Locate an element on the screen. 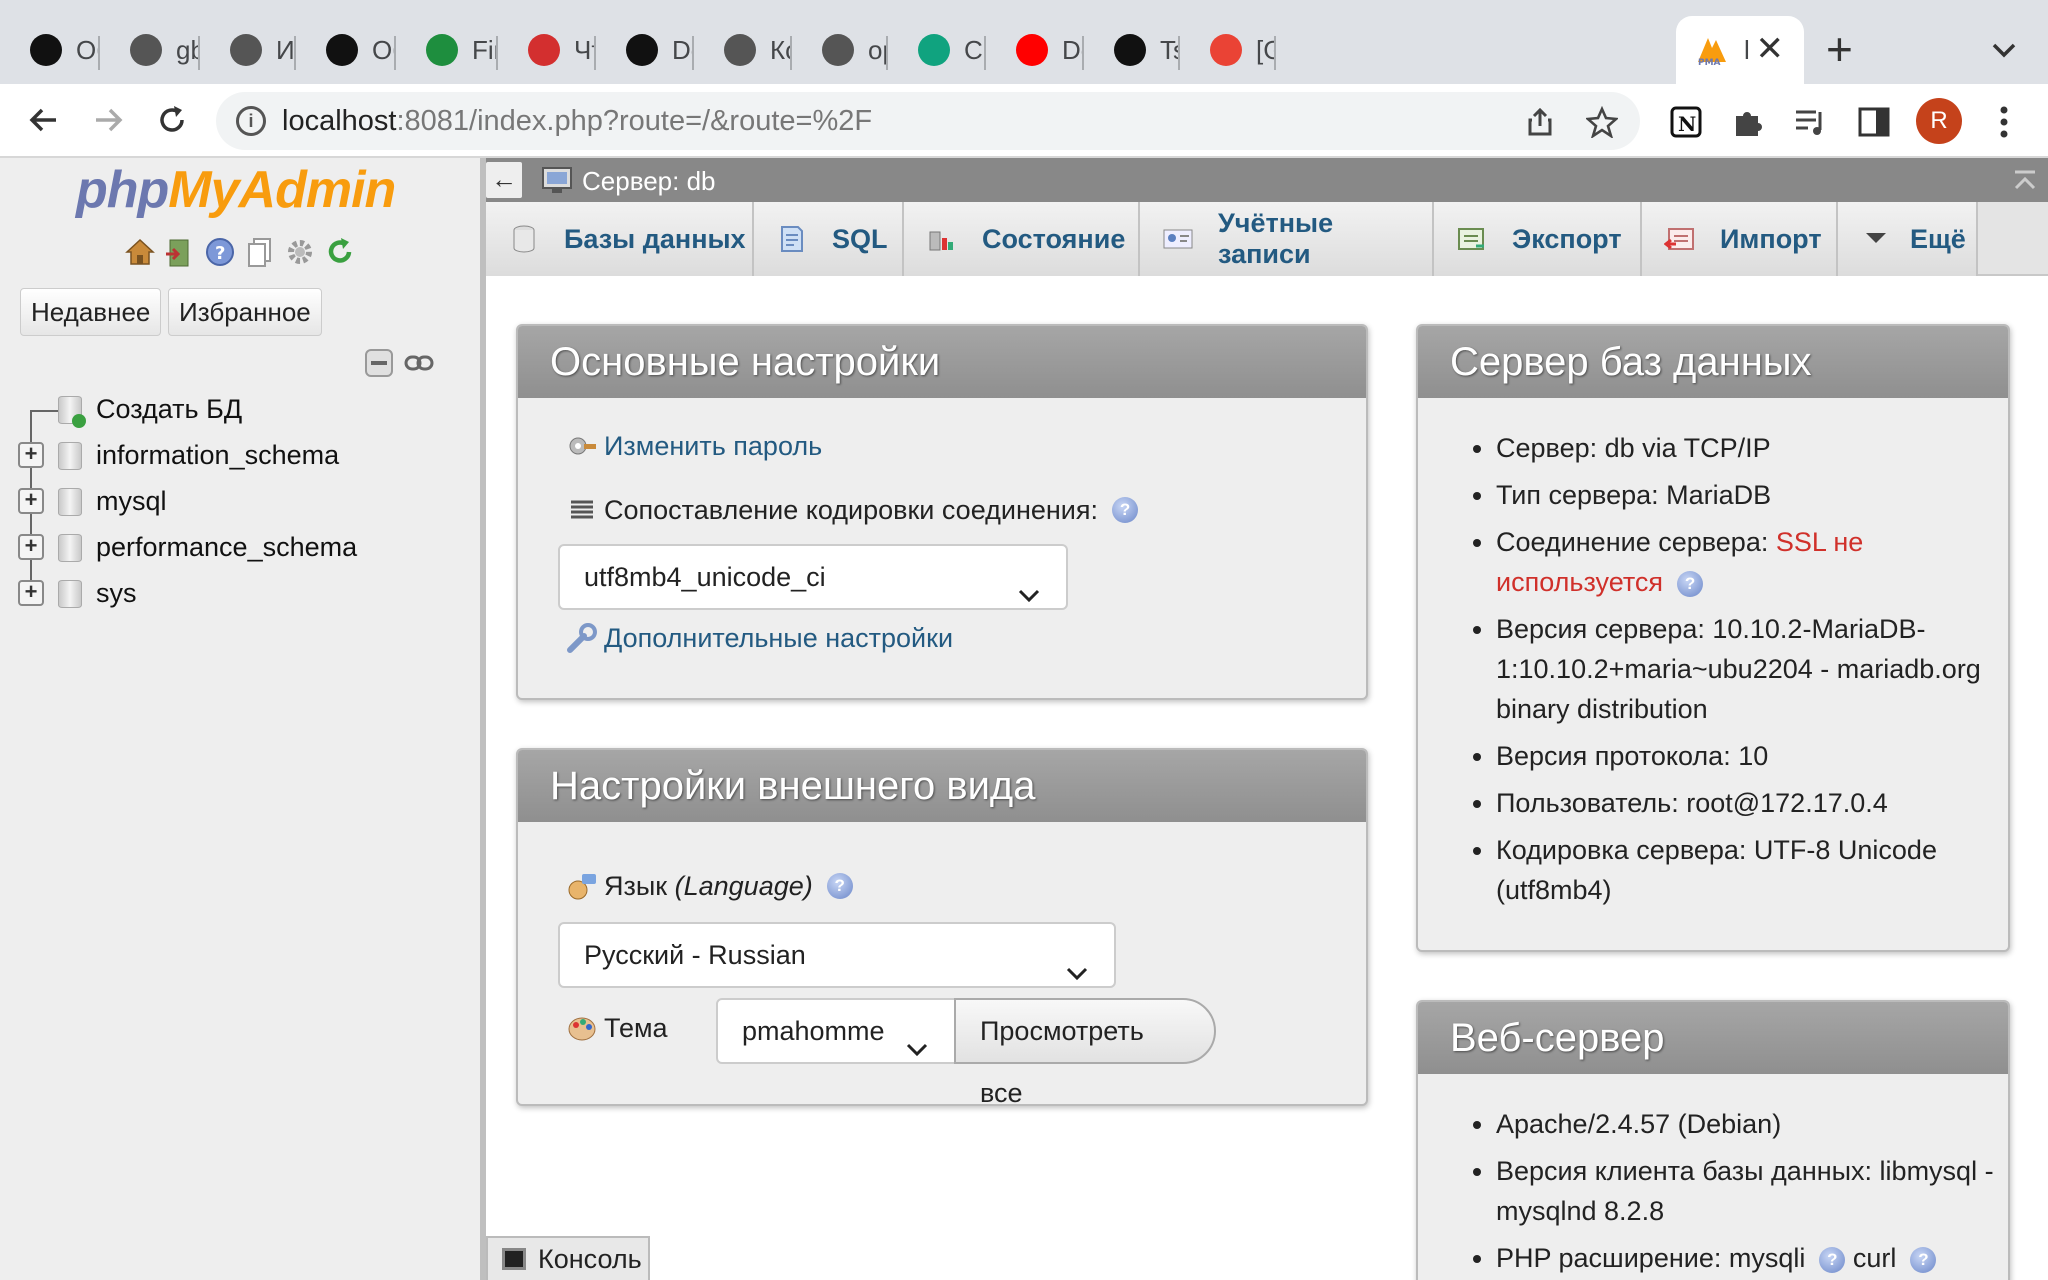  help-icon: ? is located at coordinates (220, 252).